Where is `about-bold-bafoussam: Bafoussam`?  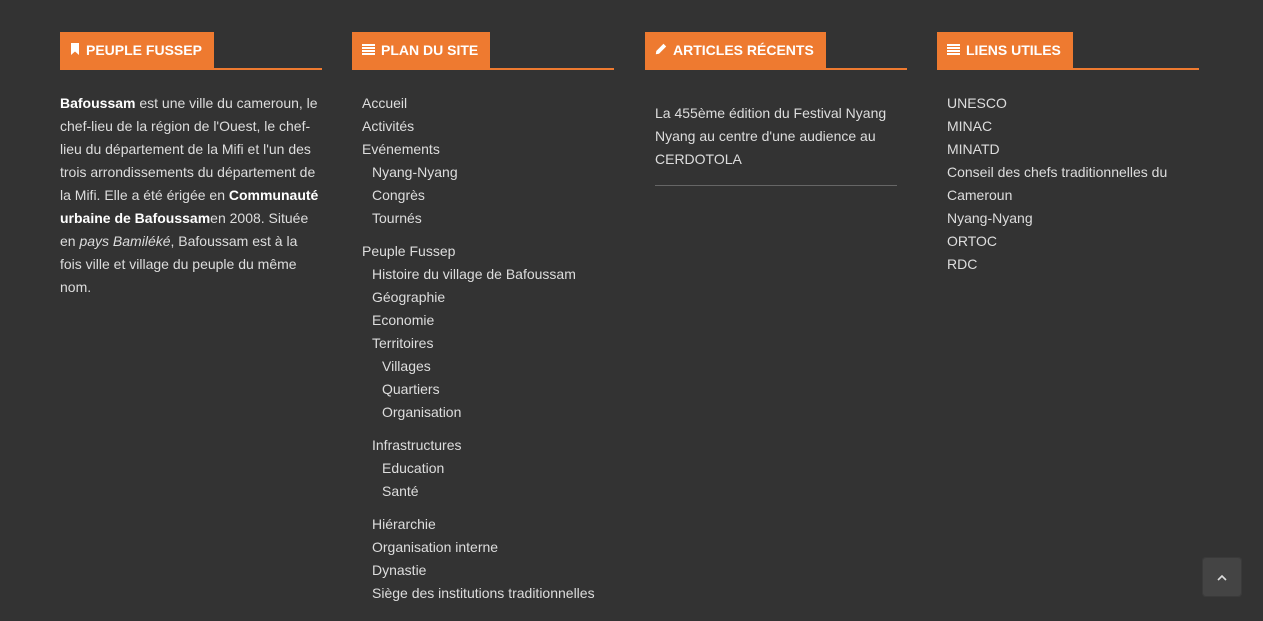 about-bold-bafoussam: Bafoussam is located at coordinates (98, 103).